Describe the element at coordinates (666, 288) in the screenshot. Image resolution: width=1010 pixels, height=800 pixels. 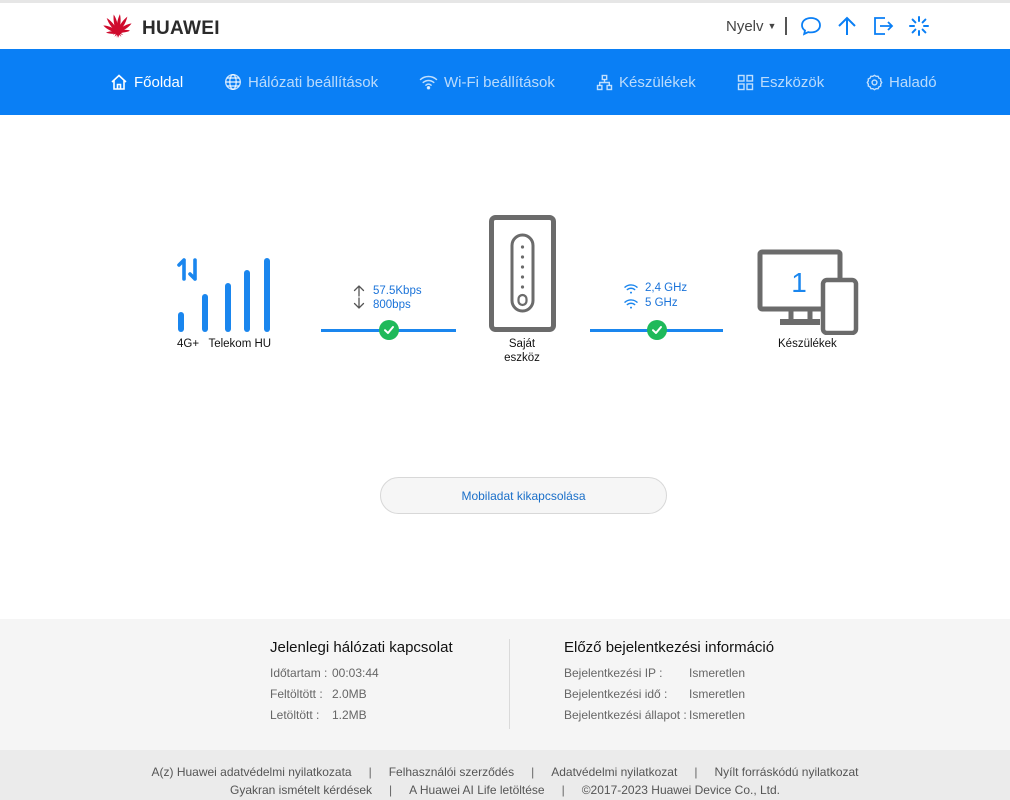
I see `wifi-band-24: 2,4 GHz` at that location.